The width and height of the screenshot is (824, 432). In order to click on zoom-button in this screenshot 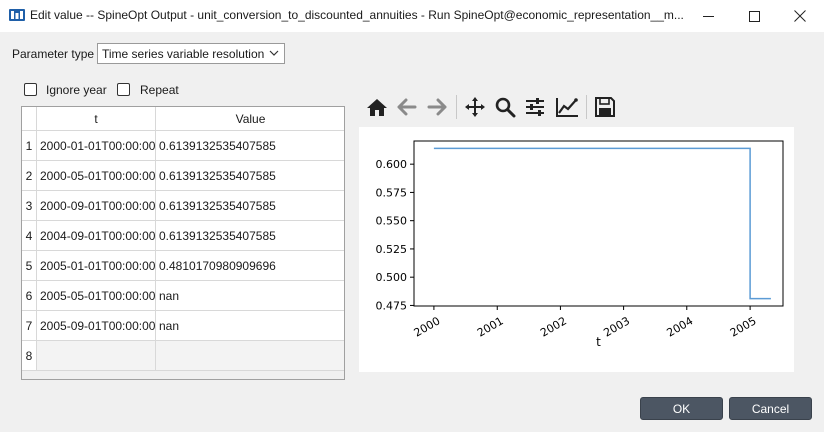, I will do `click(505, 107)`.